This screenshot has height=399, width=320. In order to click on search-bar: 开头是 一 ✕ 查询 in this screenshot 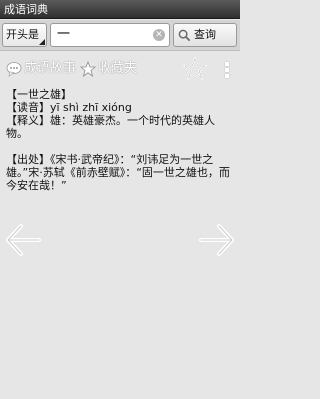, I will do `click(120, 35)`.